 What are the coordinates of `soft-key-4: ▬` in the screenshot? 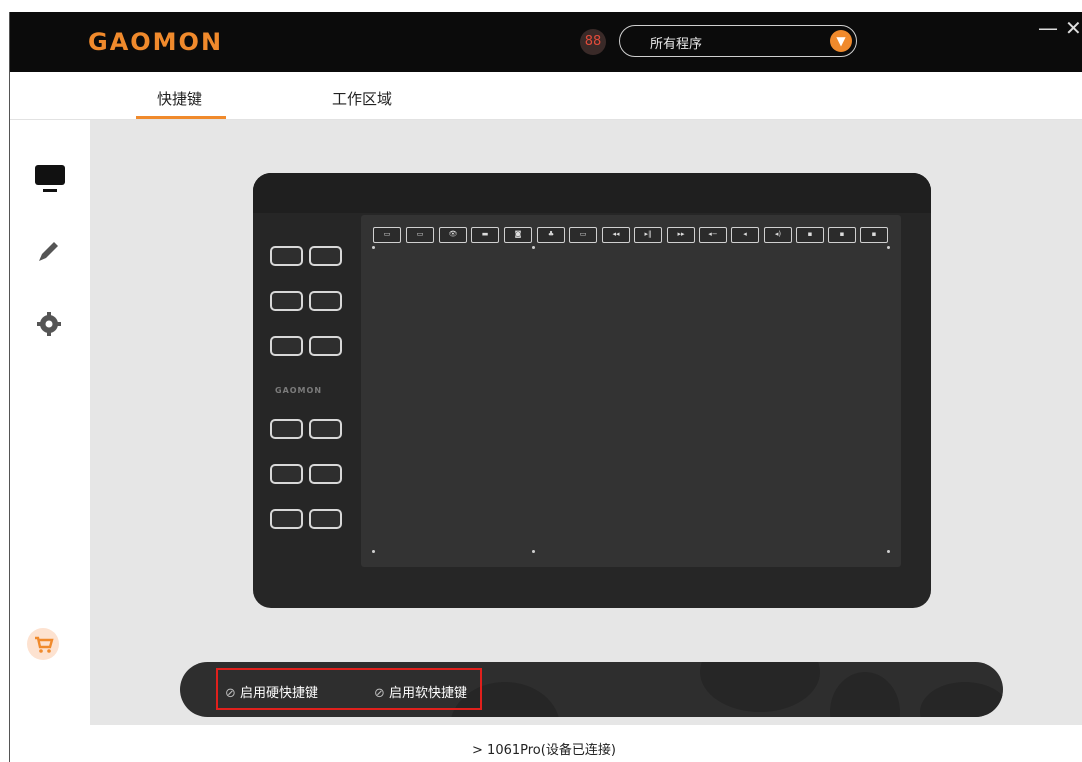 It's located at (485, 235).